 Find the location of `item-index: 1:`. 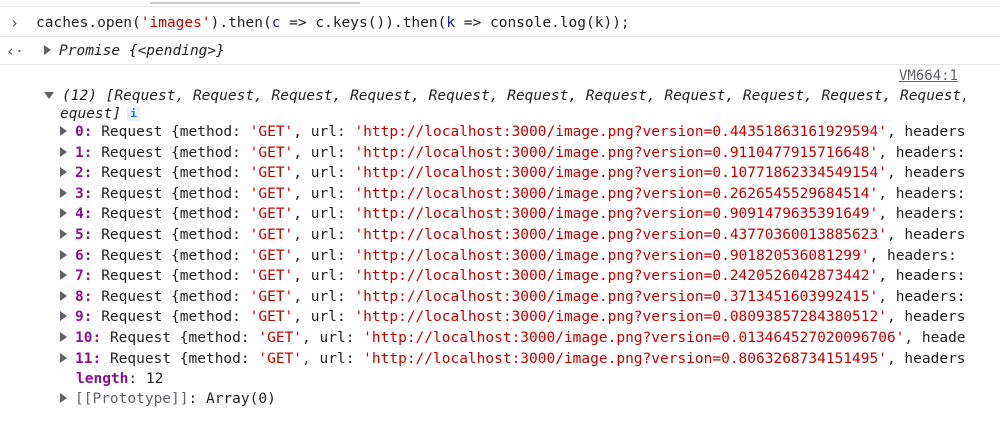

item-index: 1: is located at coordinates (84, 153).